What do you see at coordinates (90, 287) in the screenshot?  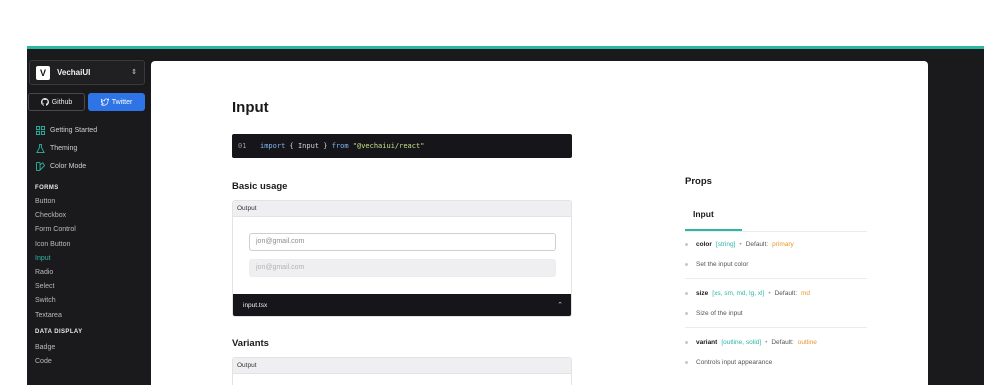 I see `nav-item-select: Select` at bounding box center [90, 287].